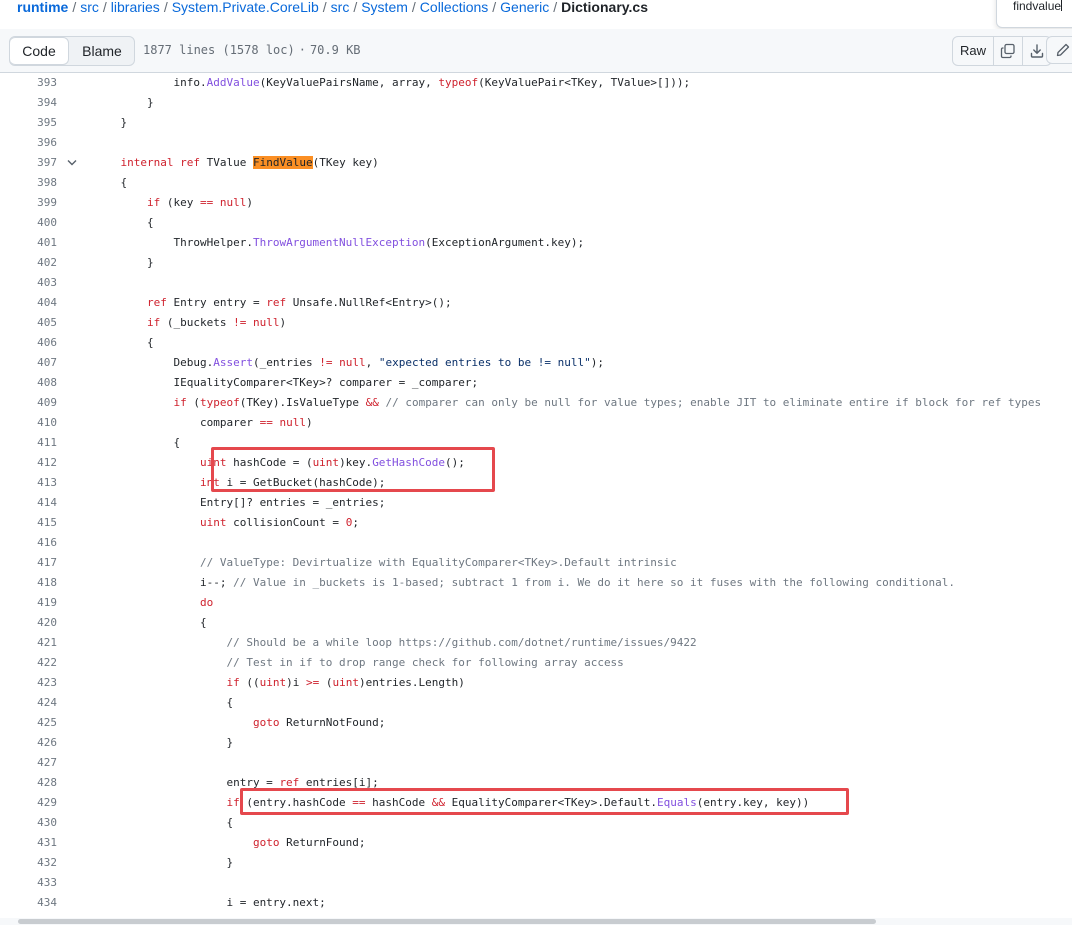  I want to click on line-number: 434, so click(28, 903).